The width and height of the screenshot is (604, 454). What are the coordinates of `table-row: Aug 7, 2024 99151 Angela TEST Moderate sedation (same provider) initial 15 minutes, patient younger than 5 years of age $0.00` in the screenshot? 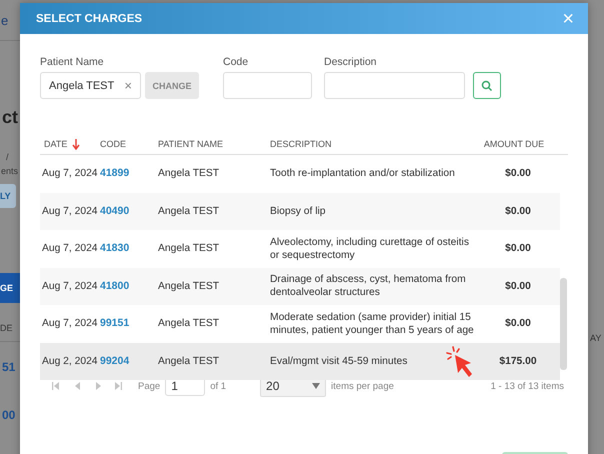 It's located at (300, 323).